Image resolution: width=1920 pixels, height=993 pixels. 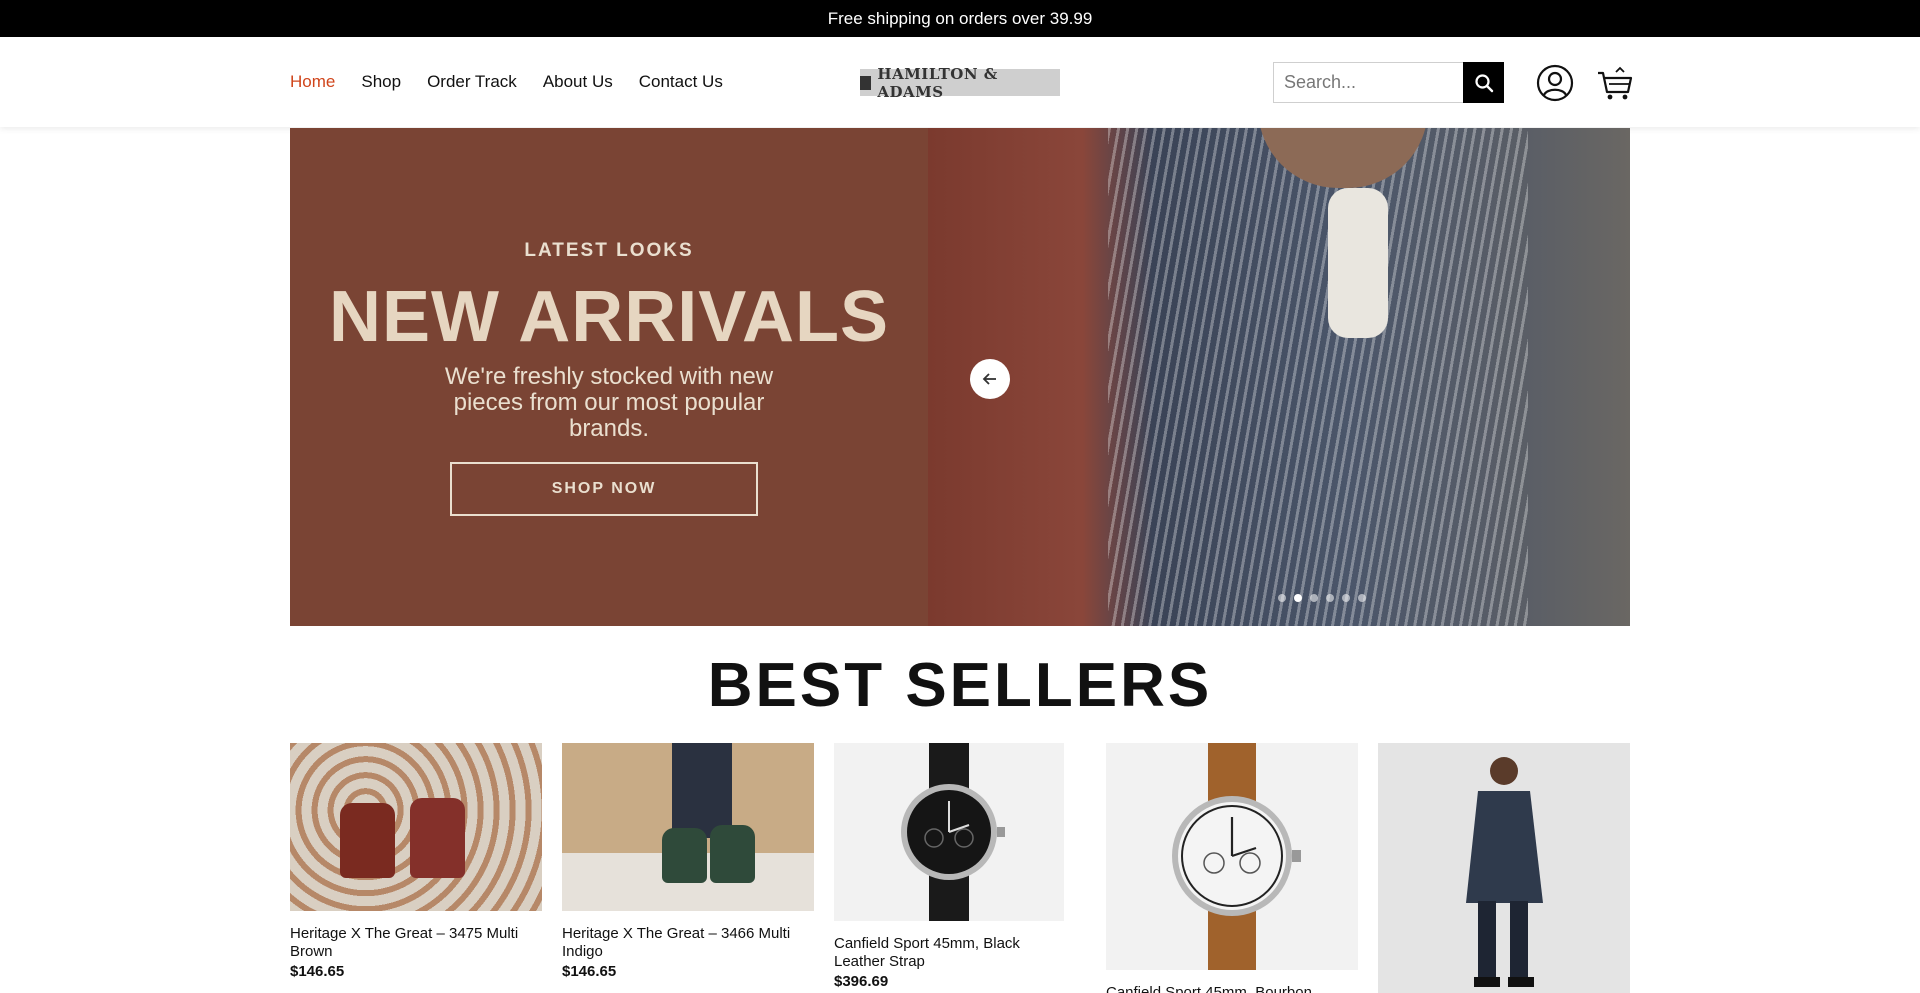 What do you see at coordinates (937, 82) in the screenshot?
I see `logo-text: HAMILTON & ADAMS` at bounding box center [937, 82].